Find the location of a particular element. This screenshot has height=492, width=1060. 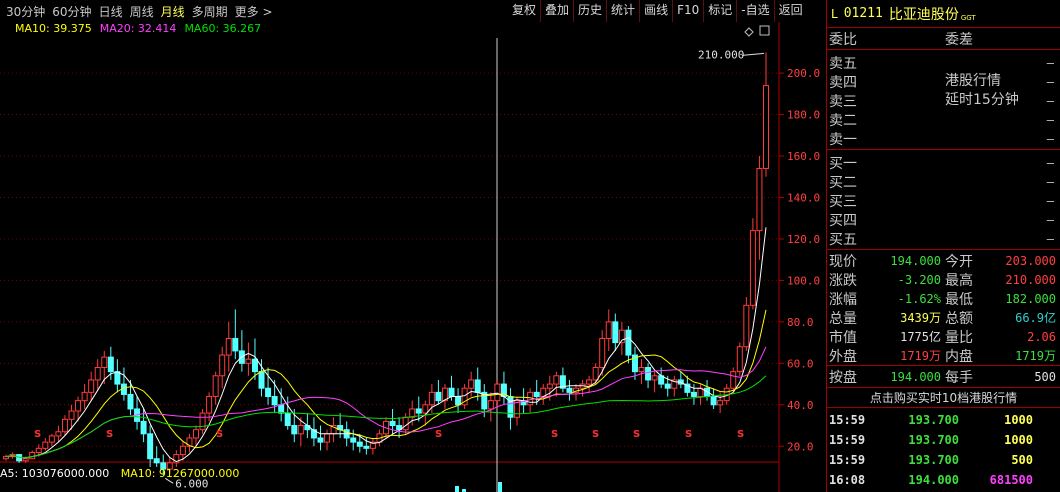

y-tick-label: 40.0 is located at coordinates (800, 405).